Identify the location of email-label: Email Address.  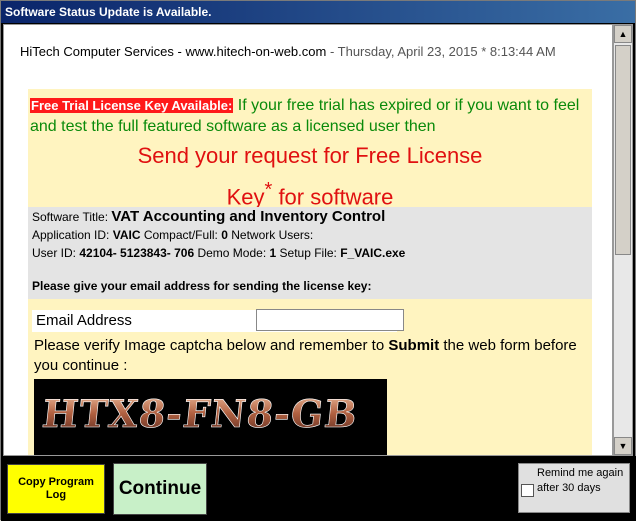
(84, 320).